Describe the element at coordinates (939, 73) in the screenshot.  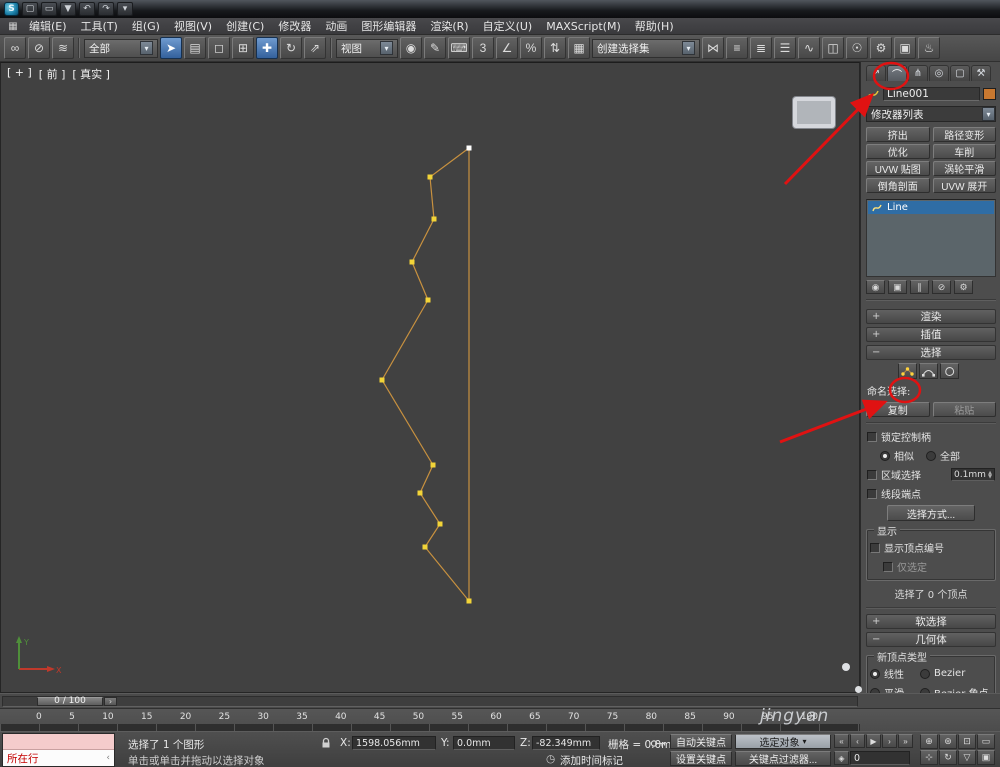
I see `tab-motion: ◎` at that location.